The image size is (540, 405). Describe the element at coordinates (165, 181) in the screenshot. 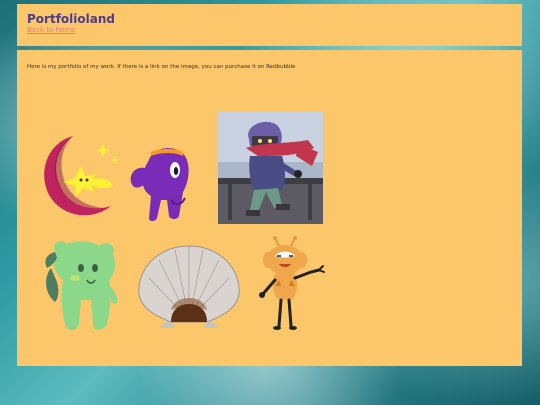

I see `purple-blob-character-art` at that location.